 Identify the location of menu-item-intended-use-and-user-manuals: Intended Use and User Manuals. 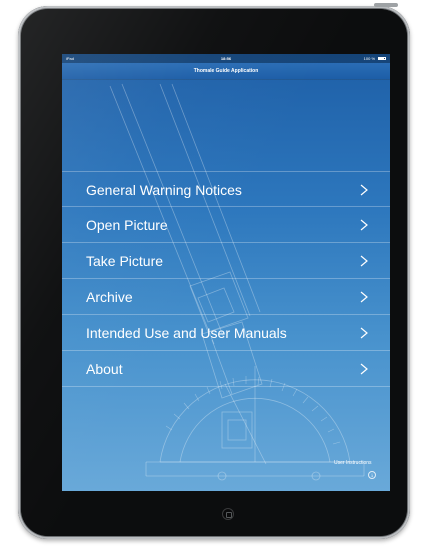
(226, 333).